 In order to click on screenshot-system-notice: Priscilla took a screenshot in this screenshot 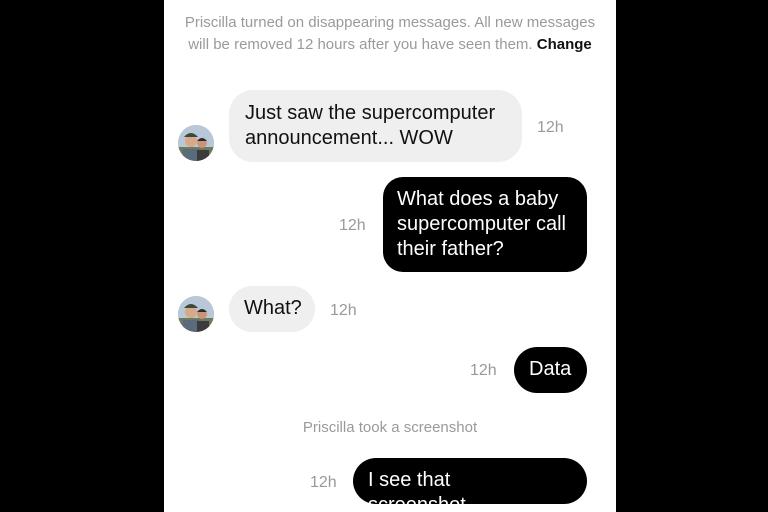, I will do `click(390, 427)`.